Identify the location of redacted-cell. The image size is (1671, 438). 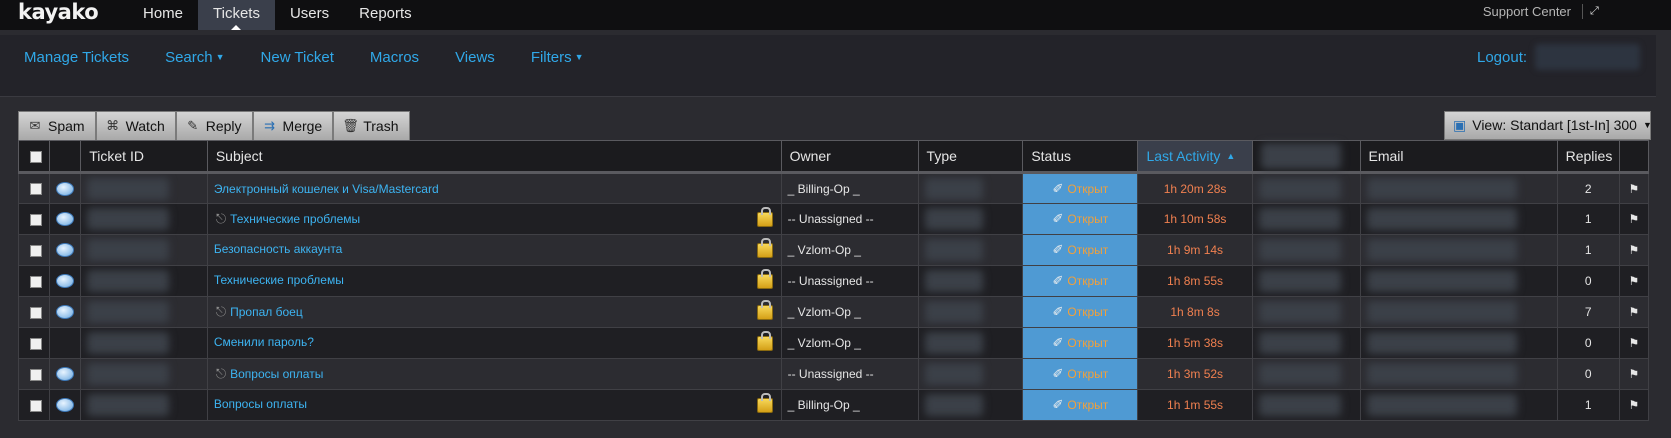
(1306, 343).